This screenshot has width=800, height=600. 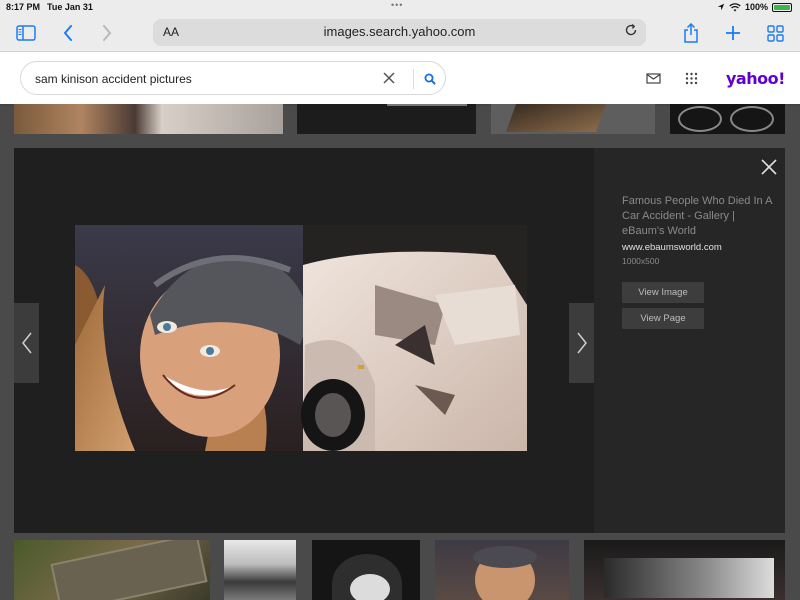 I want to click on previous-image-button, so click(x=26, y=343).